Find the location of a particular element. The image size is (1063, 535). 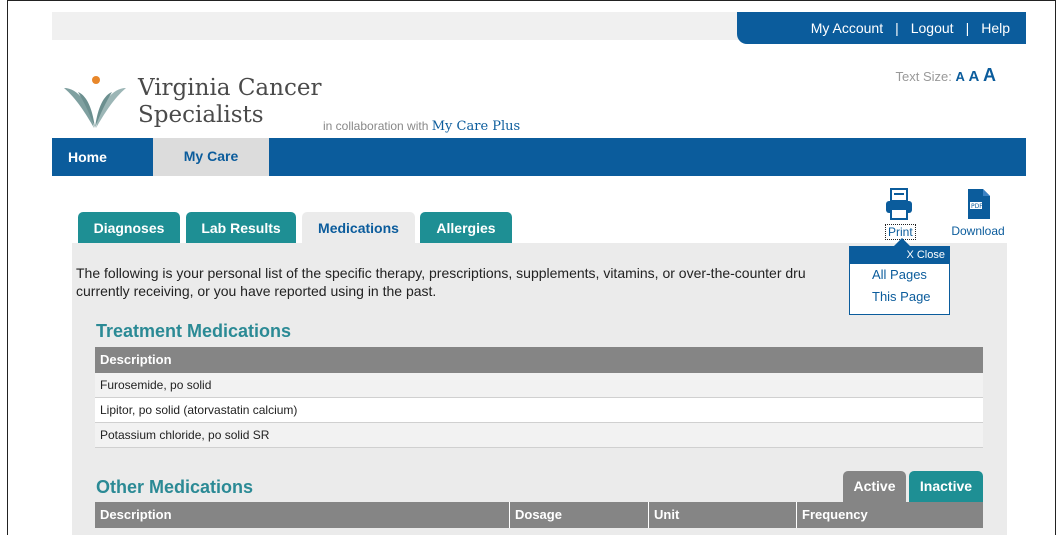

tab-diagnoses: Diagnoses is located at coordinates (129, 227).